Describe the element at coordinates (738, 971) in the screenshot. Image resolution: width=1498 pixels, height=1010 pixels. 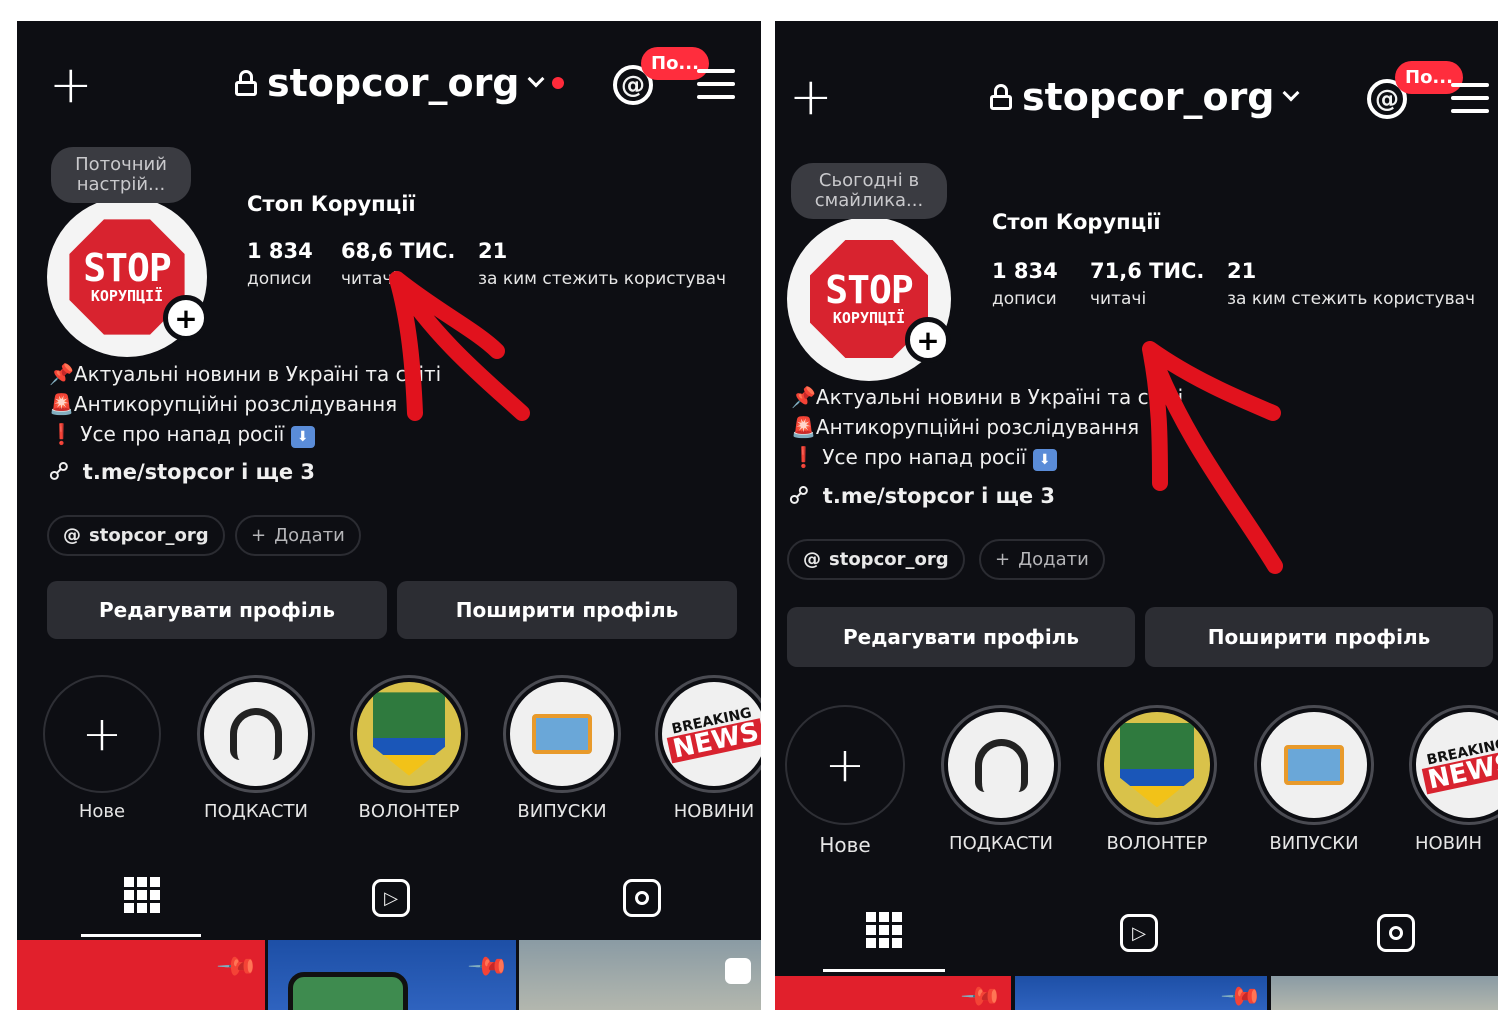
I see `reel-thumb-icon` at that location.